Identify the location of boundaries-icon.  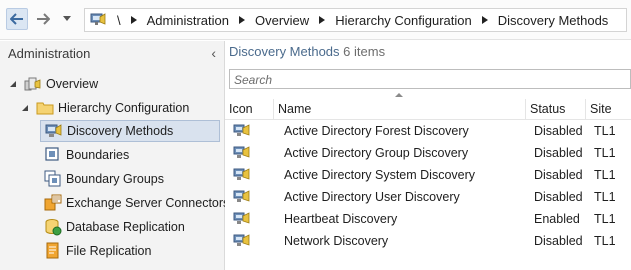
(53, 155).